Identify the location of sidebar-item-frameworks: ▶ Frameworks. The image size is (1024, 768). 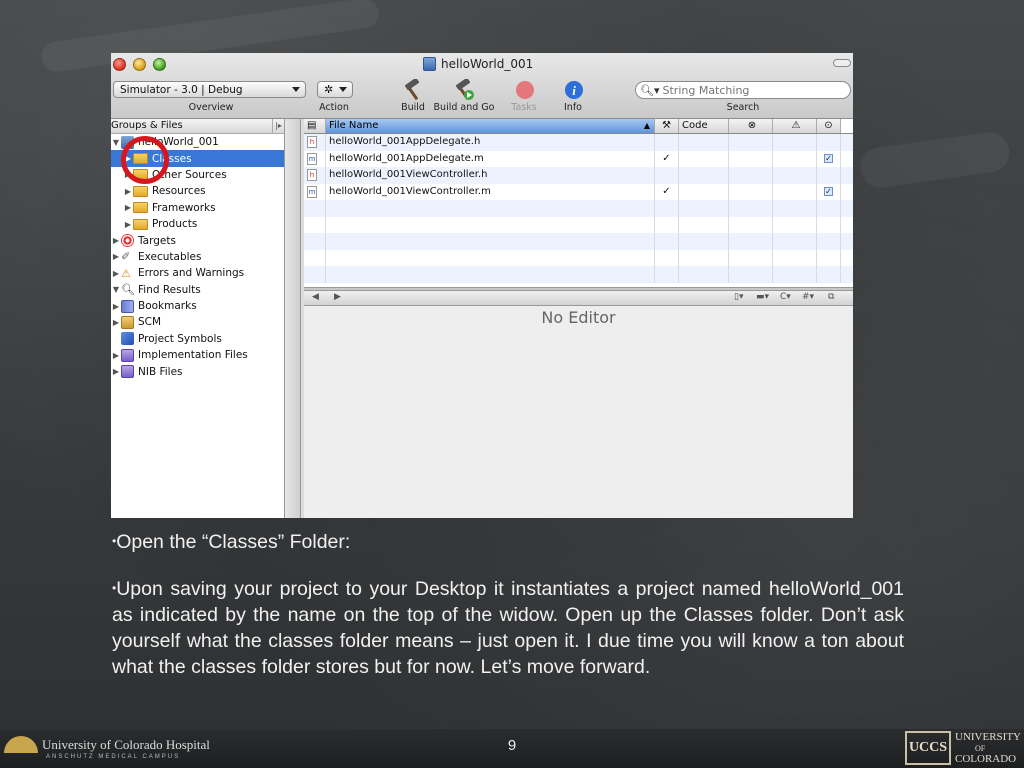
(197, 208).